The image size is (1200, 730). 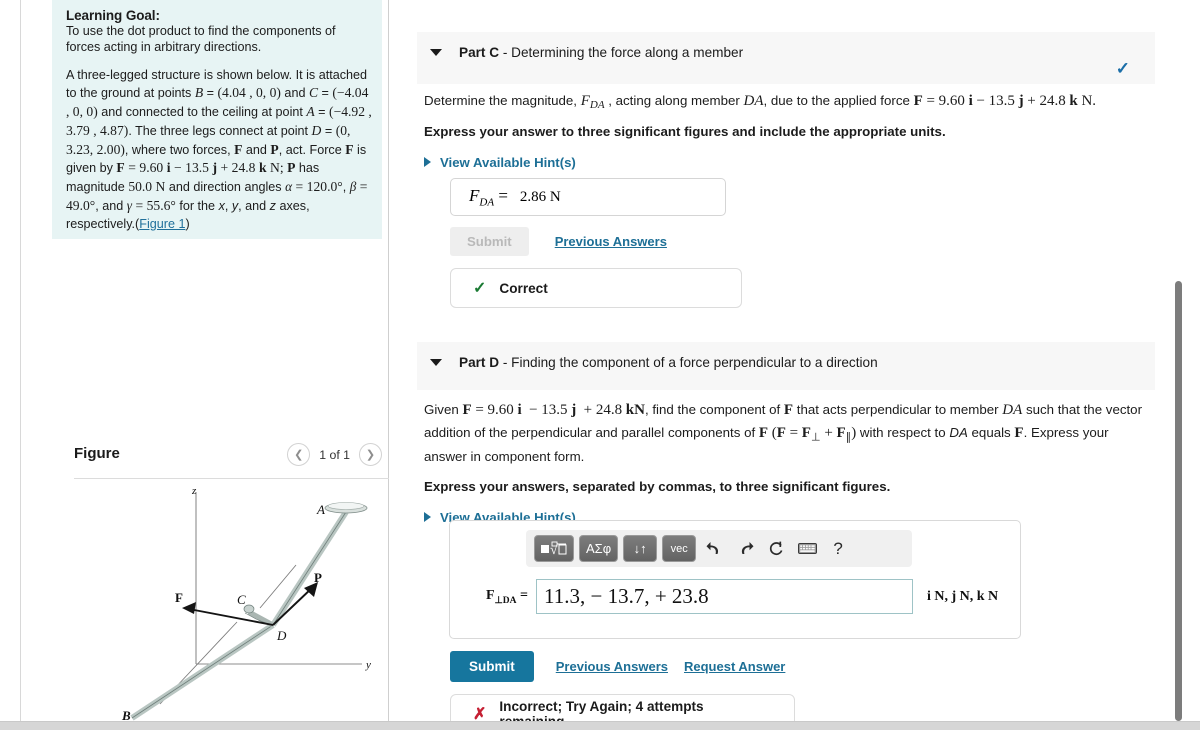 I want to click on part-d-answer-input: 11.3, − 13.7, + 23.8, so click(x=724, y=596).